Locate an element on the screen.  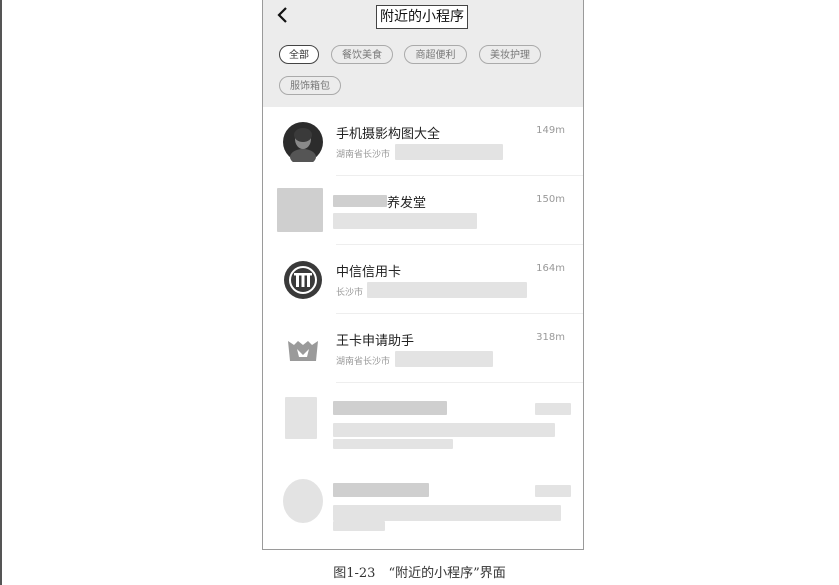
back-button is located at coordinates (282, 18).